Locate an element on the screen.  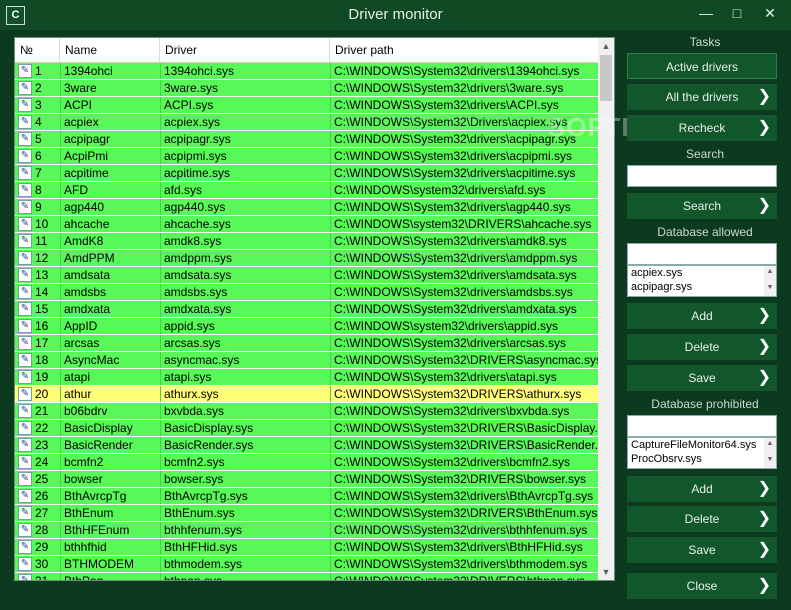
prohibited-input is located at coordinates (702, 426).